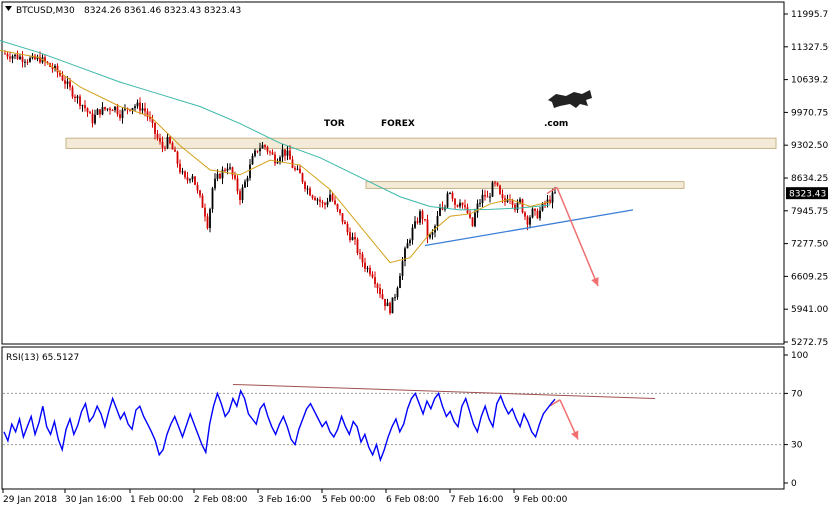 The image size is (829, 514). I want to click on price-tick-label: 7277.50, so click(809, 245).